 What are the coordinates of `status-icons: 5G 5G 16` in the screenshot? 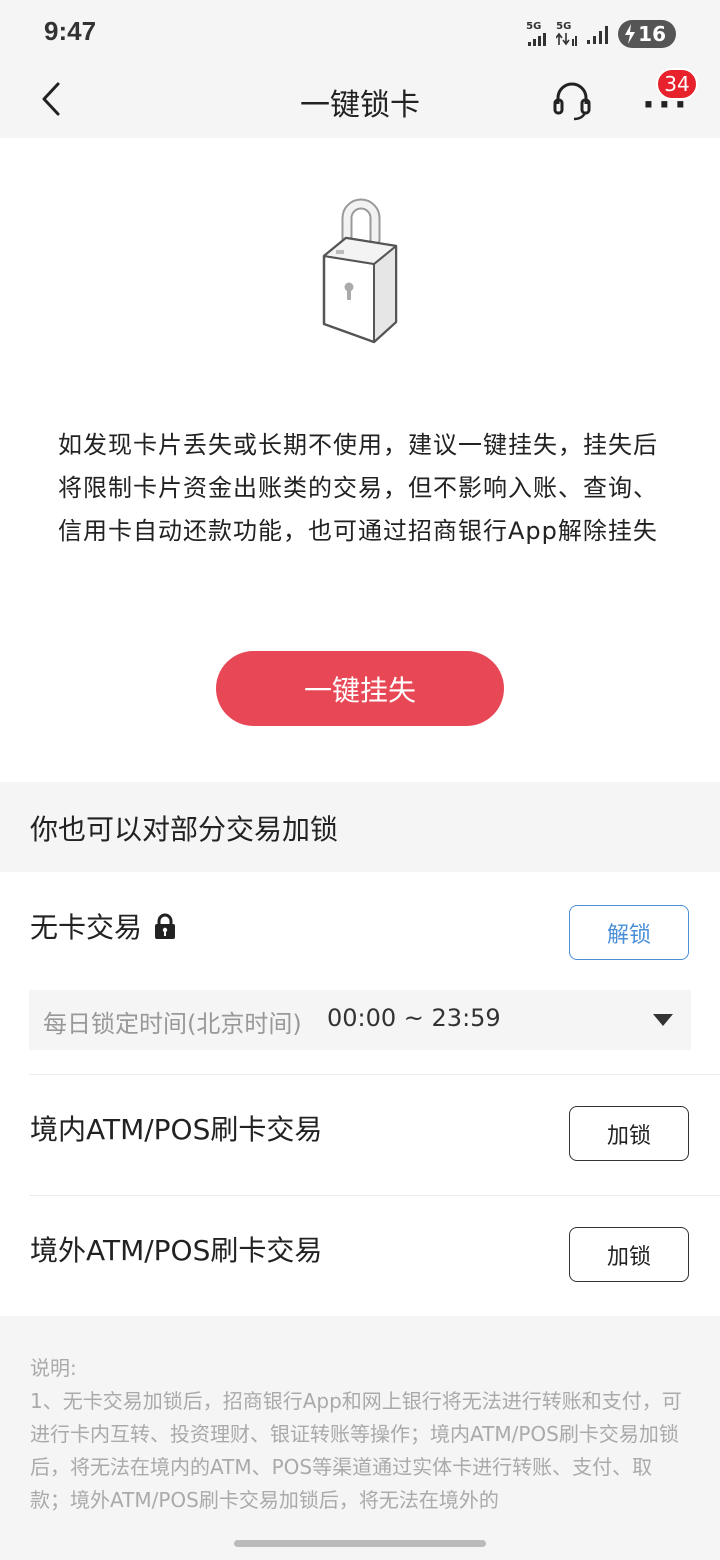 It's located at (601, 34).